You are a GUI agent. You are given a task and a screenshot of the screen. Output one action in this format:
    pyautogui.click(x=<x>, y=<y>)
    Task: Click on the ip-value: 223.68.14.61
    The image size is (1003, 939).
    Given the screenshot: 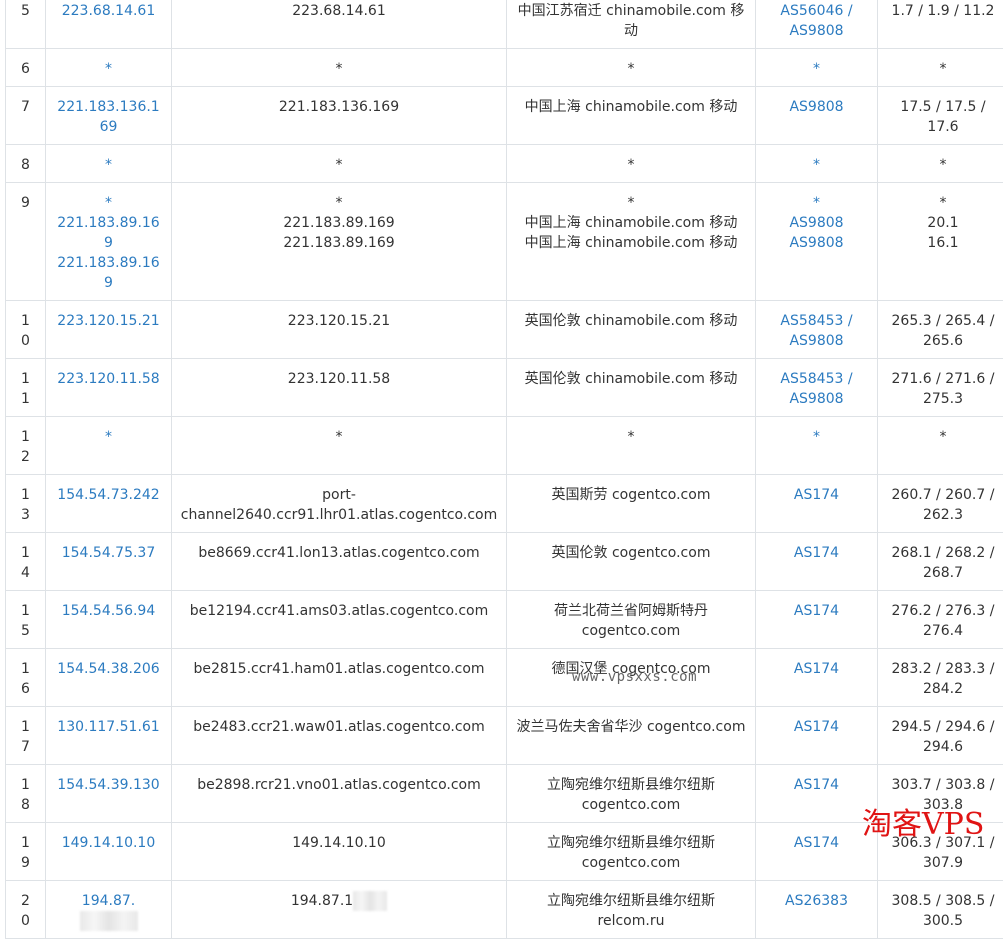 What is the action you would take?
    pyautogui.click(x=109, y=11)
    